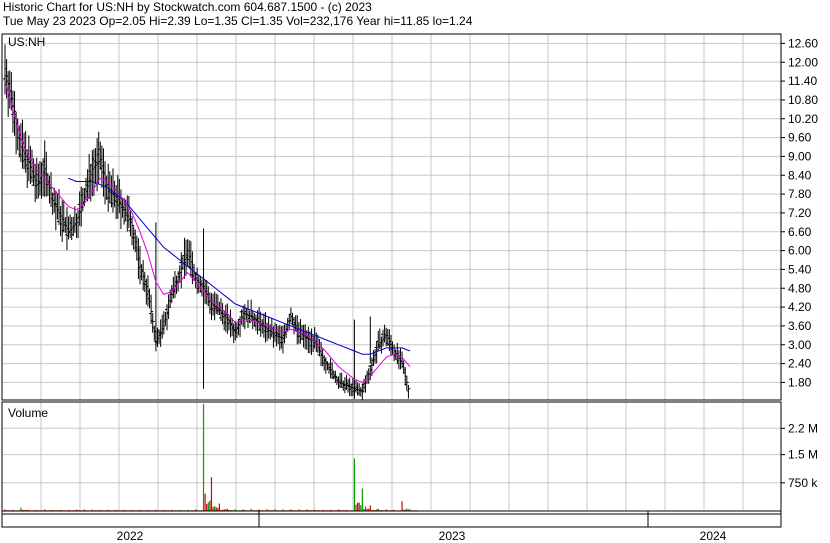  Describe the element at coordinates (26, 42) in the screenshot. I see `symbol-label: US:NH` at that location.